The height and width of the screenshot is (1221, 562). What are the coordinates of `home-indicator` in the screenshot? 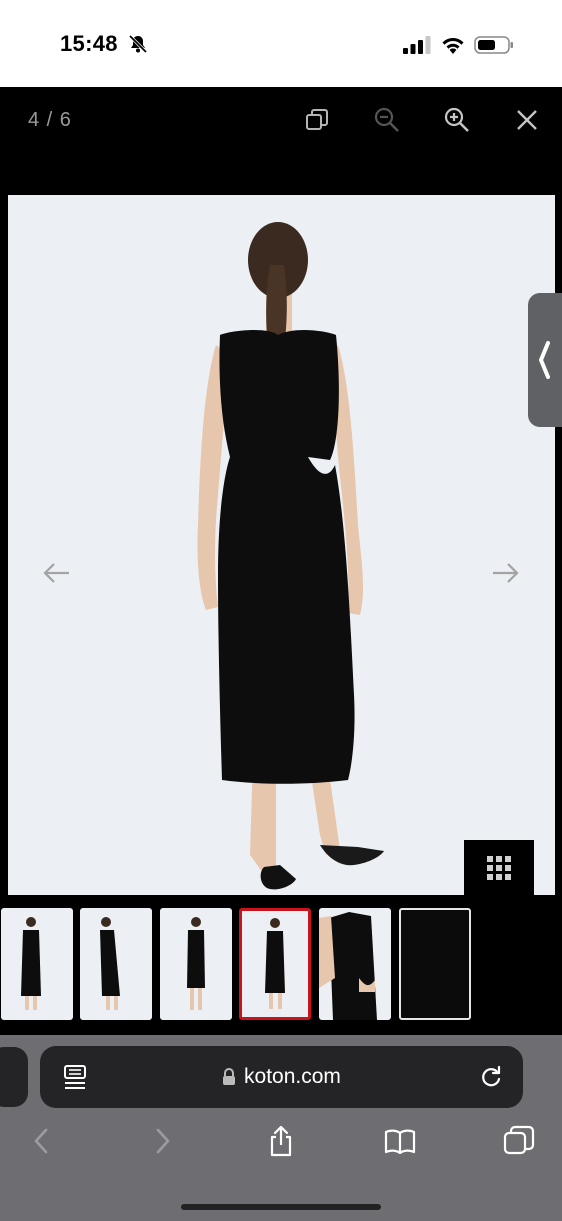 It's located at (281, 1207).